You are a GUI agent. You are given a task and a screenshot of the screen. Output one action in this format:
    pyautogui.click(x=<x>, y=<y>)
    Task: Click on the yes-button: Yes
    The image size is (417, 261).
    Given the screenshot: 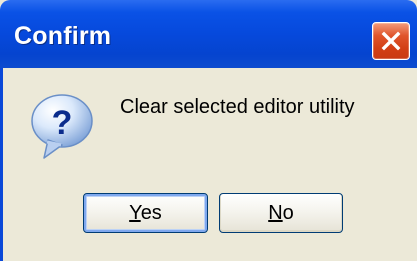 What is the action you would take?
    pyautogui.click(x=145, y=213)
    